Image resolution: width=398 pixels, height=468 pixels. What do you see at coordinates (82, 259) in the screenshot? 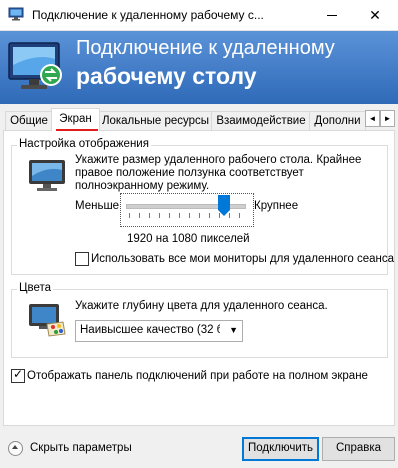
I see `use-all-monitors-checkbox` at bounding box center [82, 259].